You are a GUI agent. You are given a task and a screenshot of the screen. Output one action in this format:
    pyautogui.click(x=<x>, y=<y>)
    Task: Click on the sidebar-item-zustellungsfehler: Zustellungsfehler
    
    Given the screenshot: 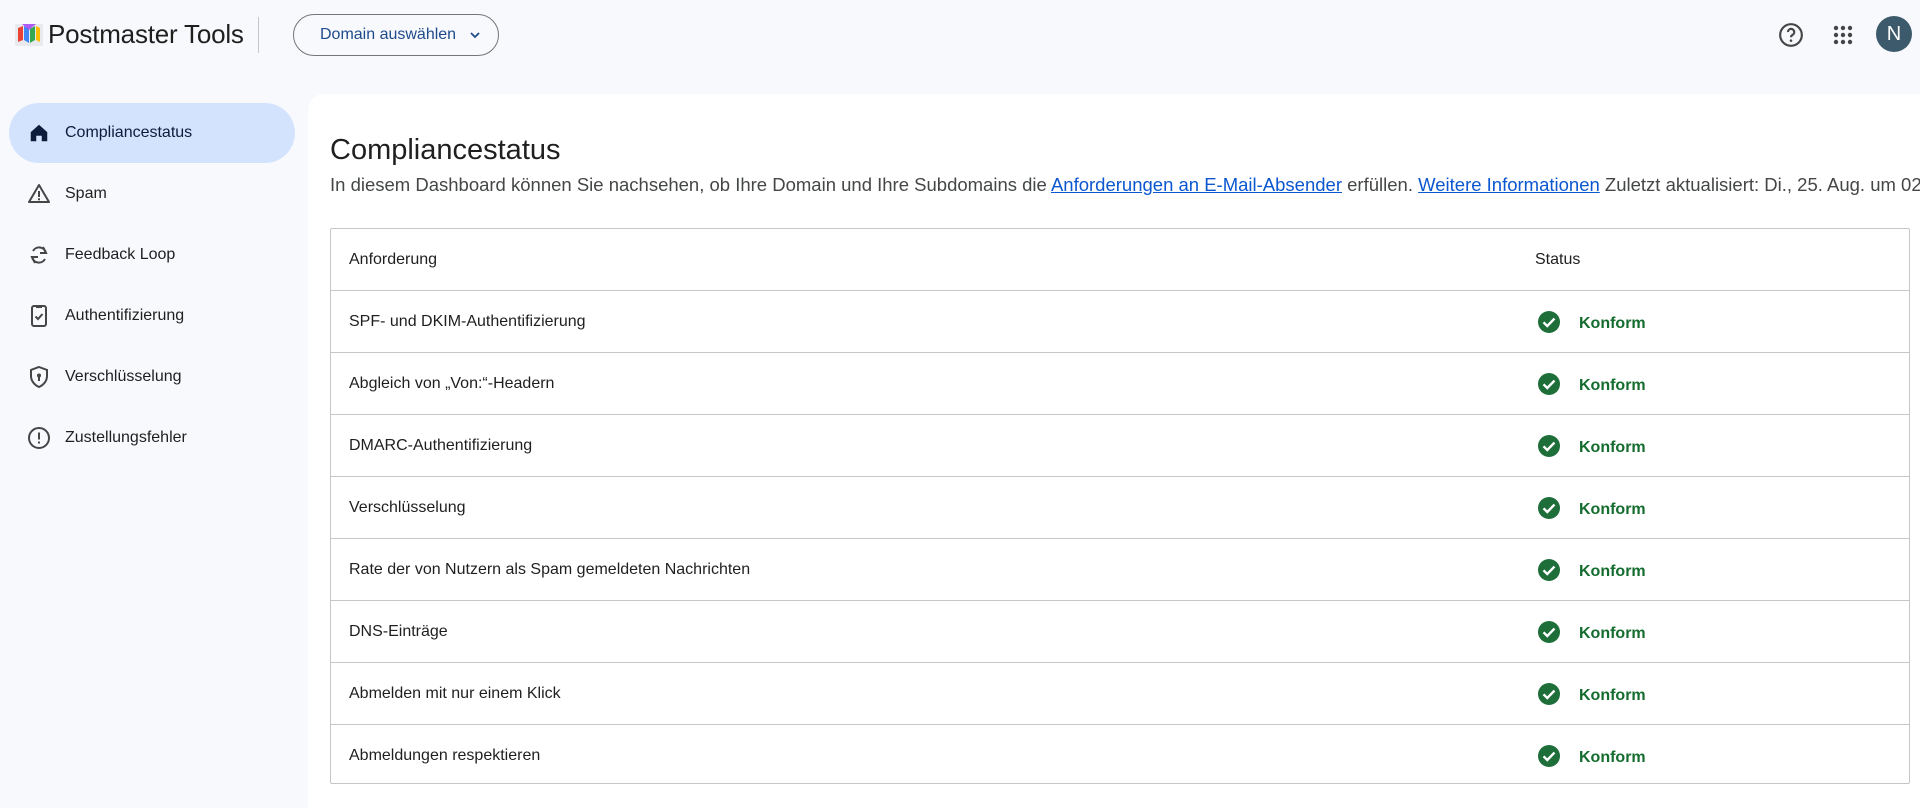 What is the action you would take?
    pyautogui.click(x=152, y=438)
    